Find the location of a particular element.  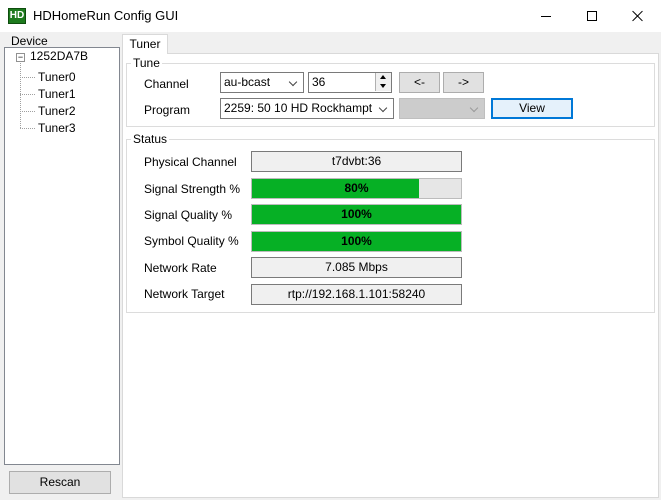

network-target-label: Network Target is located at coordinates (184, 294).